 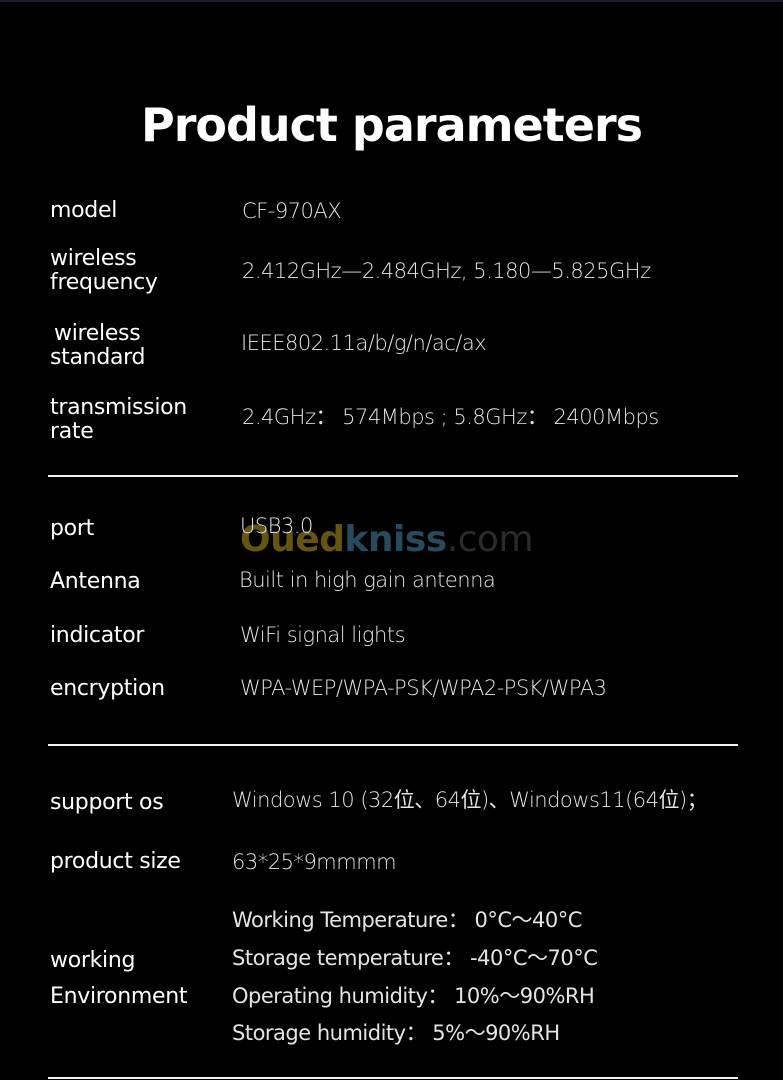 What do you see at coordinates (490, 539) in the screenshot?
I see `watermark-part-com: .com` at bounding box center [490, 539].